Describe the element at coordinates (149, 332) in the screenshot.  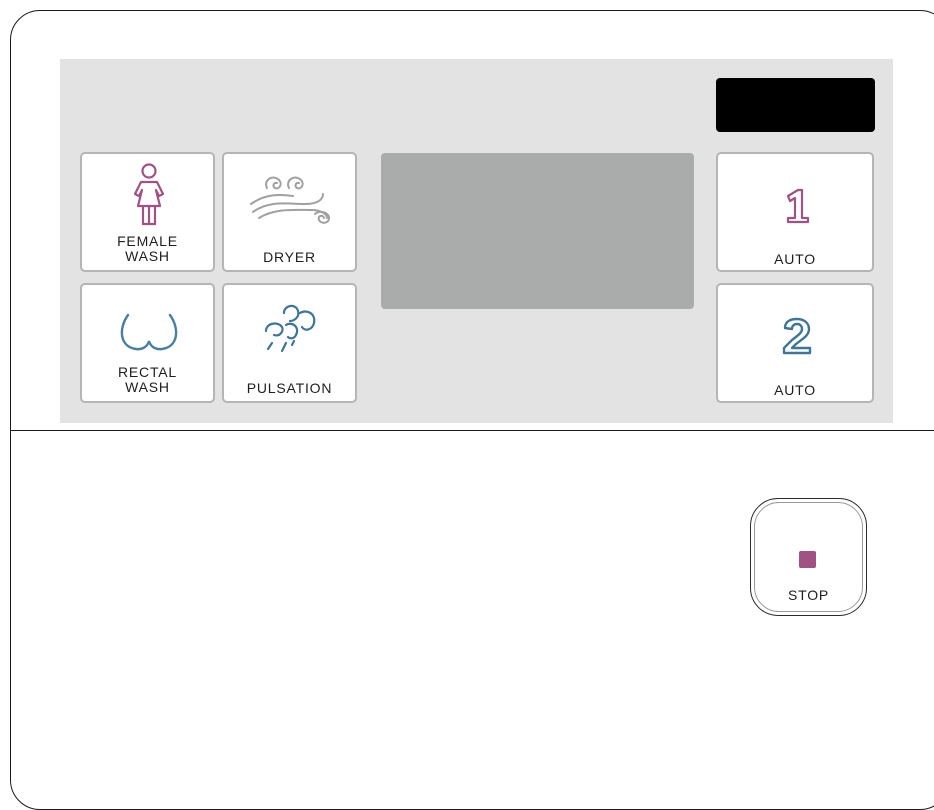
I see `buttocks-icon` at that location.